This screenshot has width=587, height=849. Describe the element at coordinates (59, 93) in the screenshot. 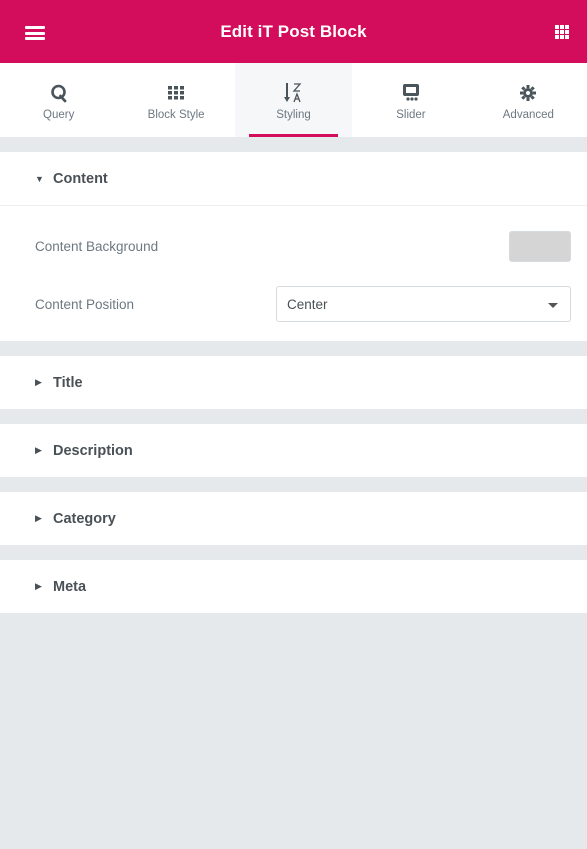

I see `query-q-icon` at that location.